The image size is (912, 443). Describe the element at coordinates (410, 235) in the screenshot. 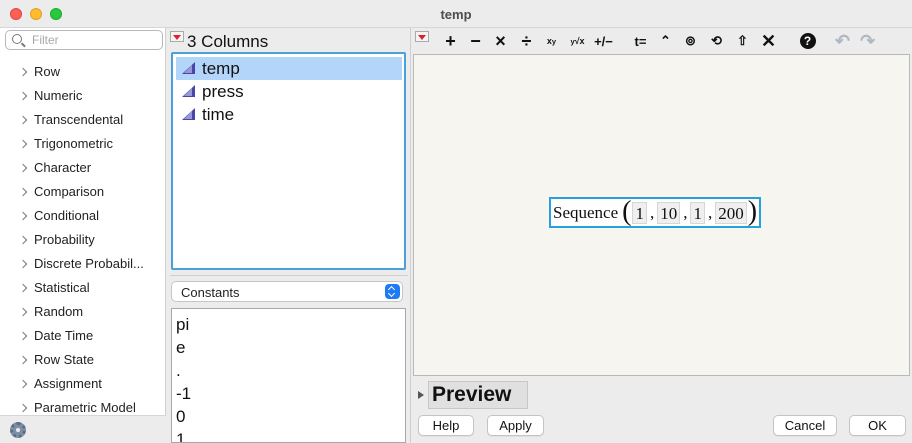

I see `panel-divider` at that location.